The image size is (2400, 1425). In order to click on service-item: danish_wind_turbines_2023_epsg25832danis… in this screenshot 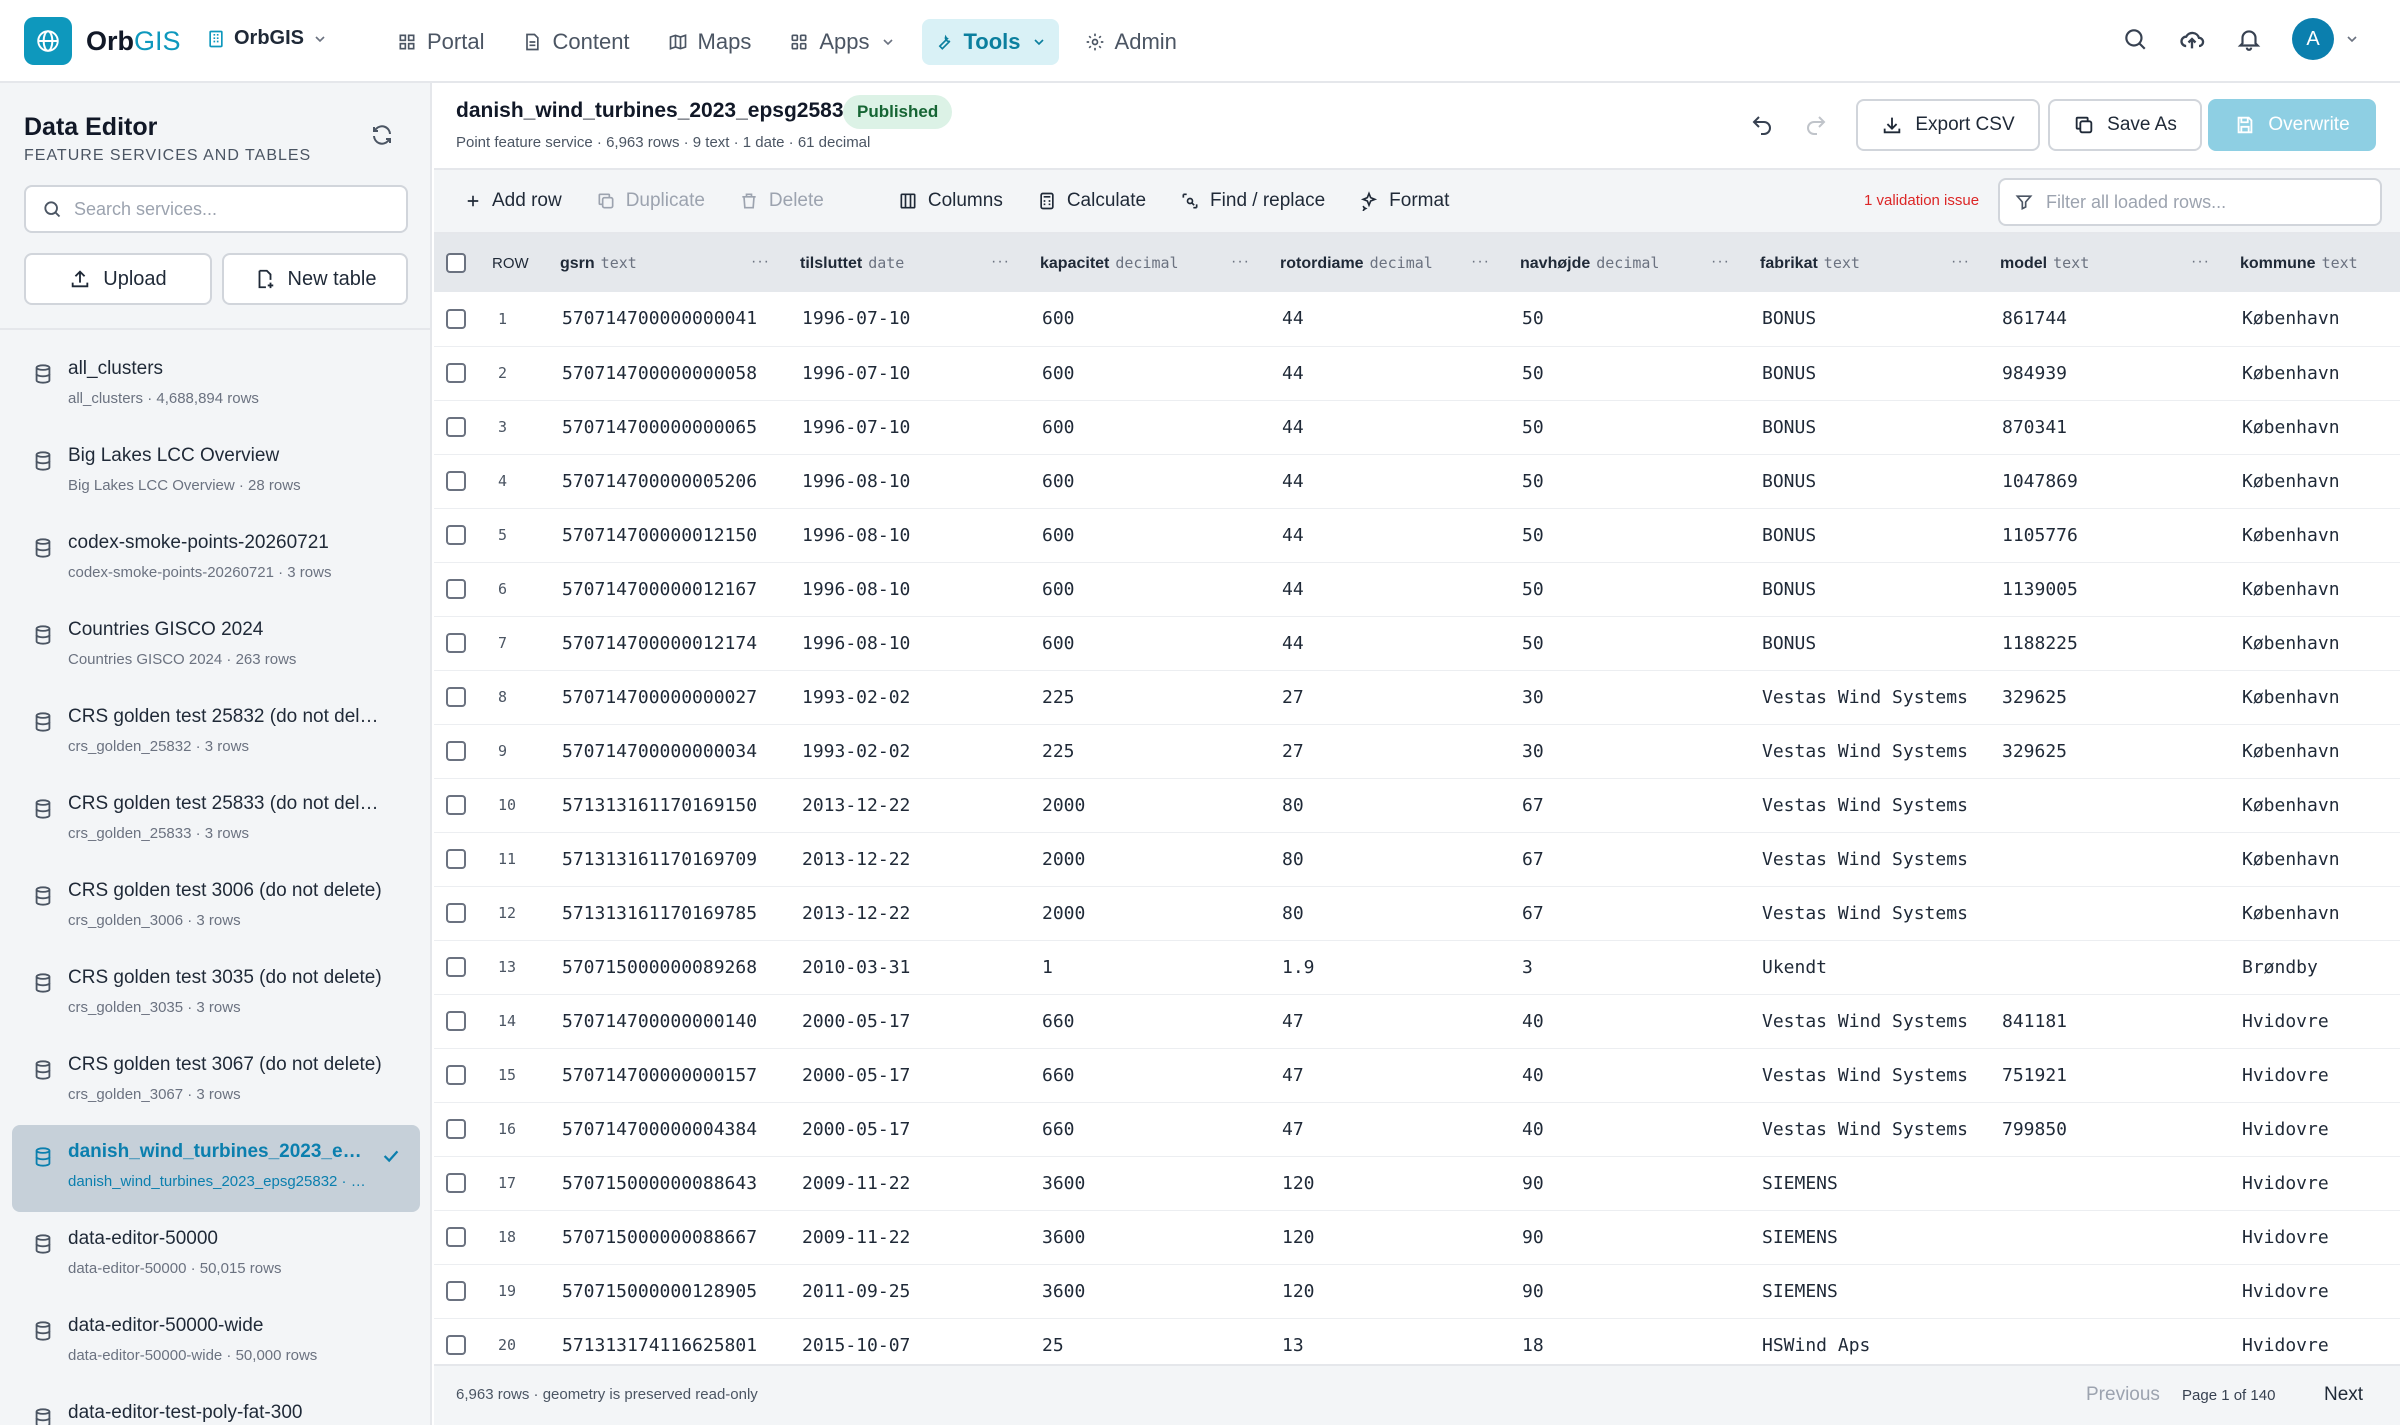, I will do `click(216, 1168)`.